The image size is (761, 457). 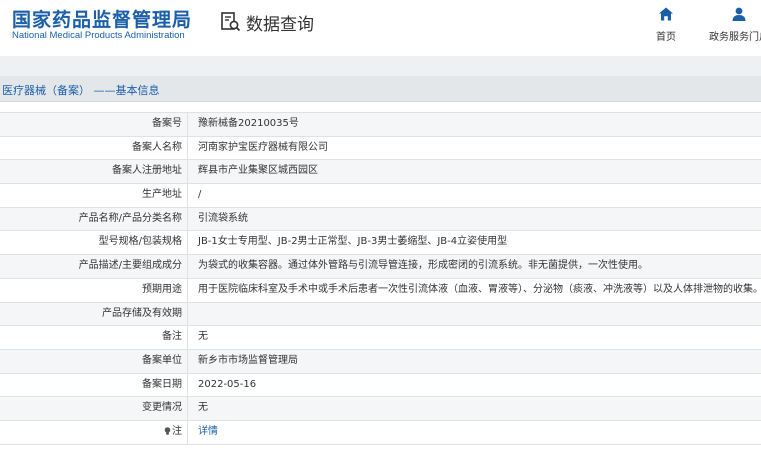 I want to click on row-label: 产品描述/主要组成成分, so click(x=94, y=266).